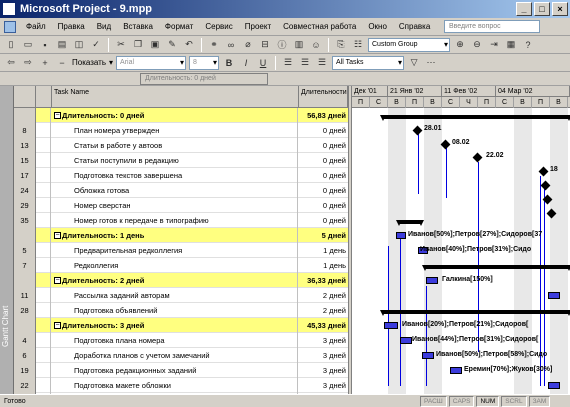 The height and width of the screenshot is (407, 570). I want to click on task-name-cell: − Длительность: 0 дней, so click(175, 115).